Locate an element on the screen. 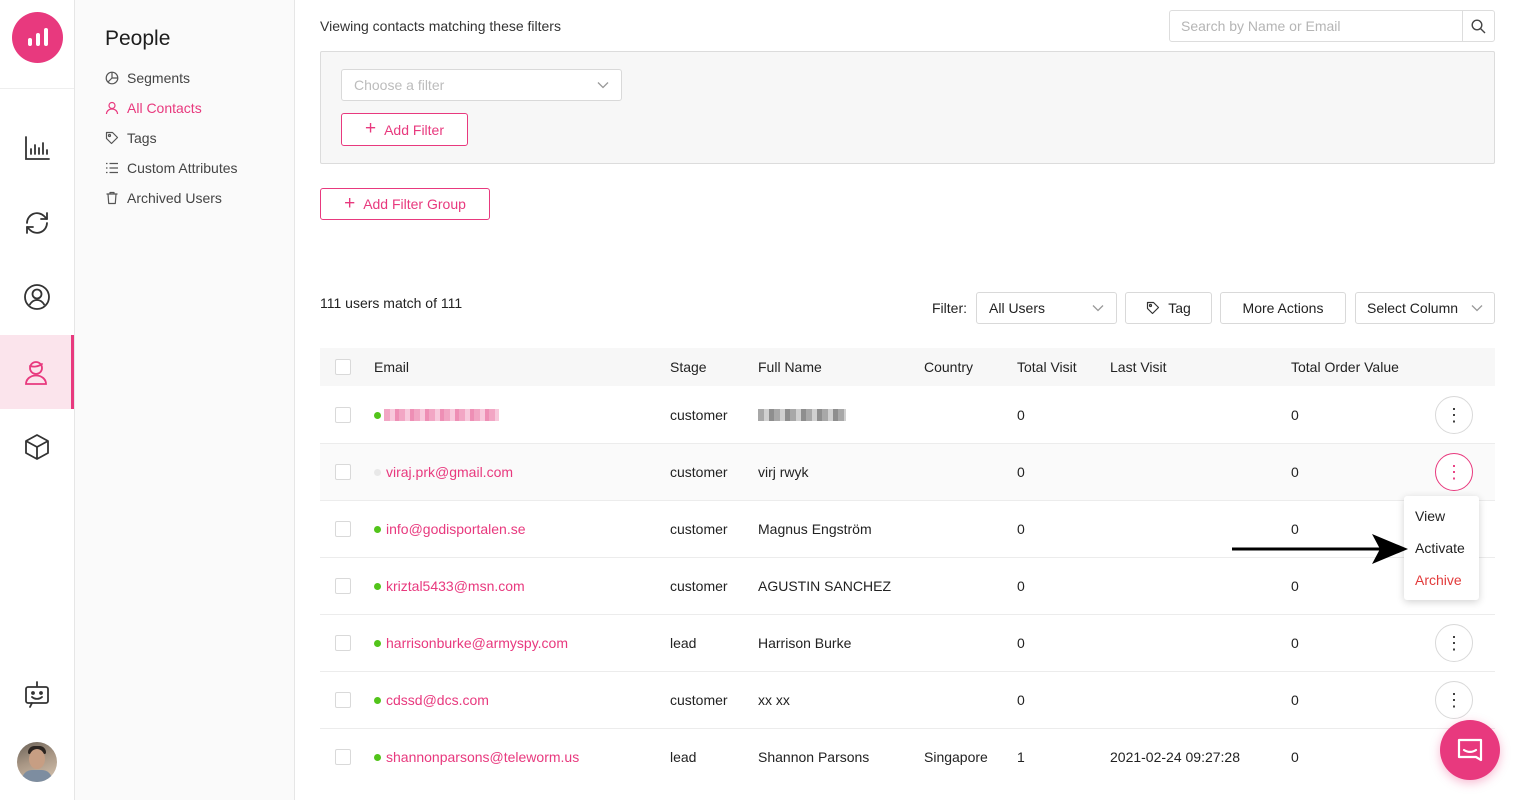  column-header: Total Order Value is located at coordinates (1345, 367).